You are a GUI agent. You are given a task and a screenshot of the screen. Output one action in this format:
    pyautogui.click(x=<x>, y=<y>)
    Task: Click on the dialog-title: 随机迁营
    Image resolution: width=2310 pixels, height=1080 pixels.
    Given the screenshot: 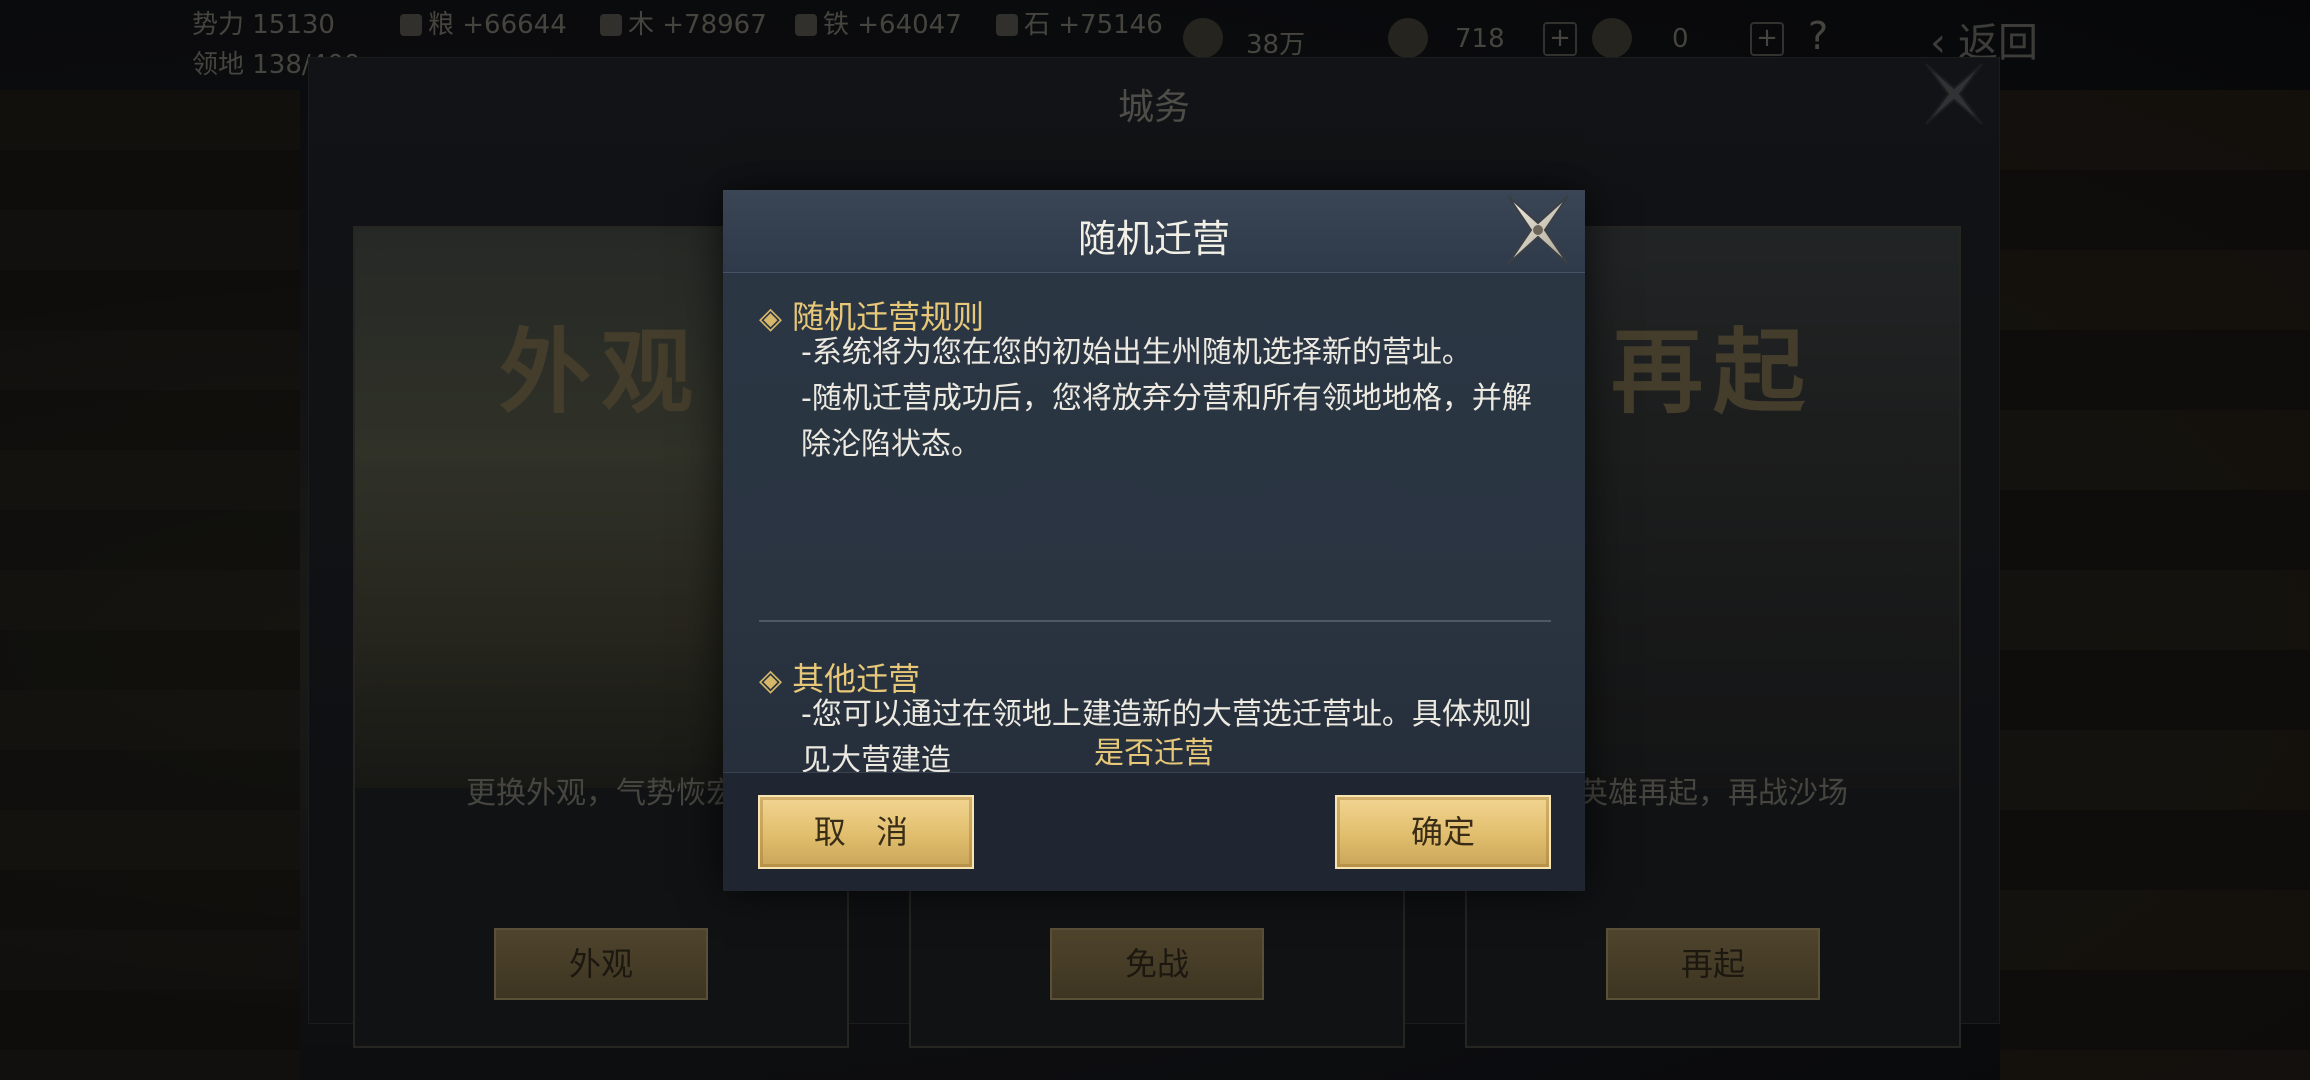 What is the action you would take?
    pyautogui.click(x=1153, y=239)
    